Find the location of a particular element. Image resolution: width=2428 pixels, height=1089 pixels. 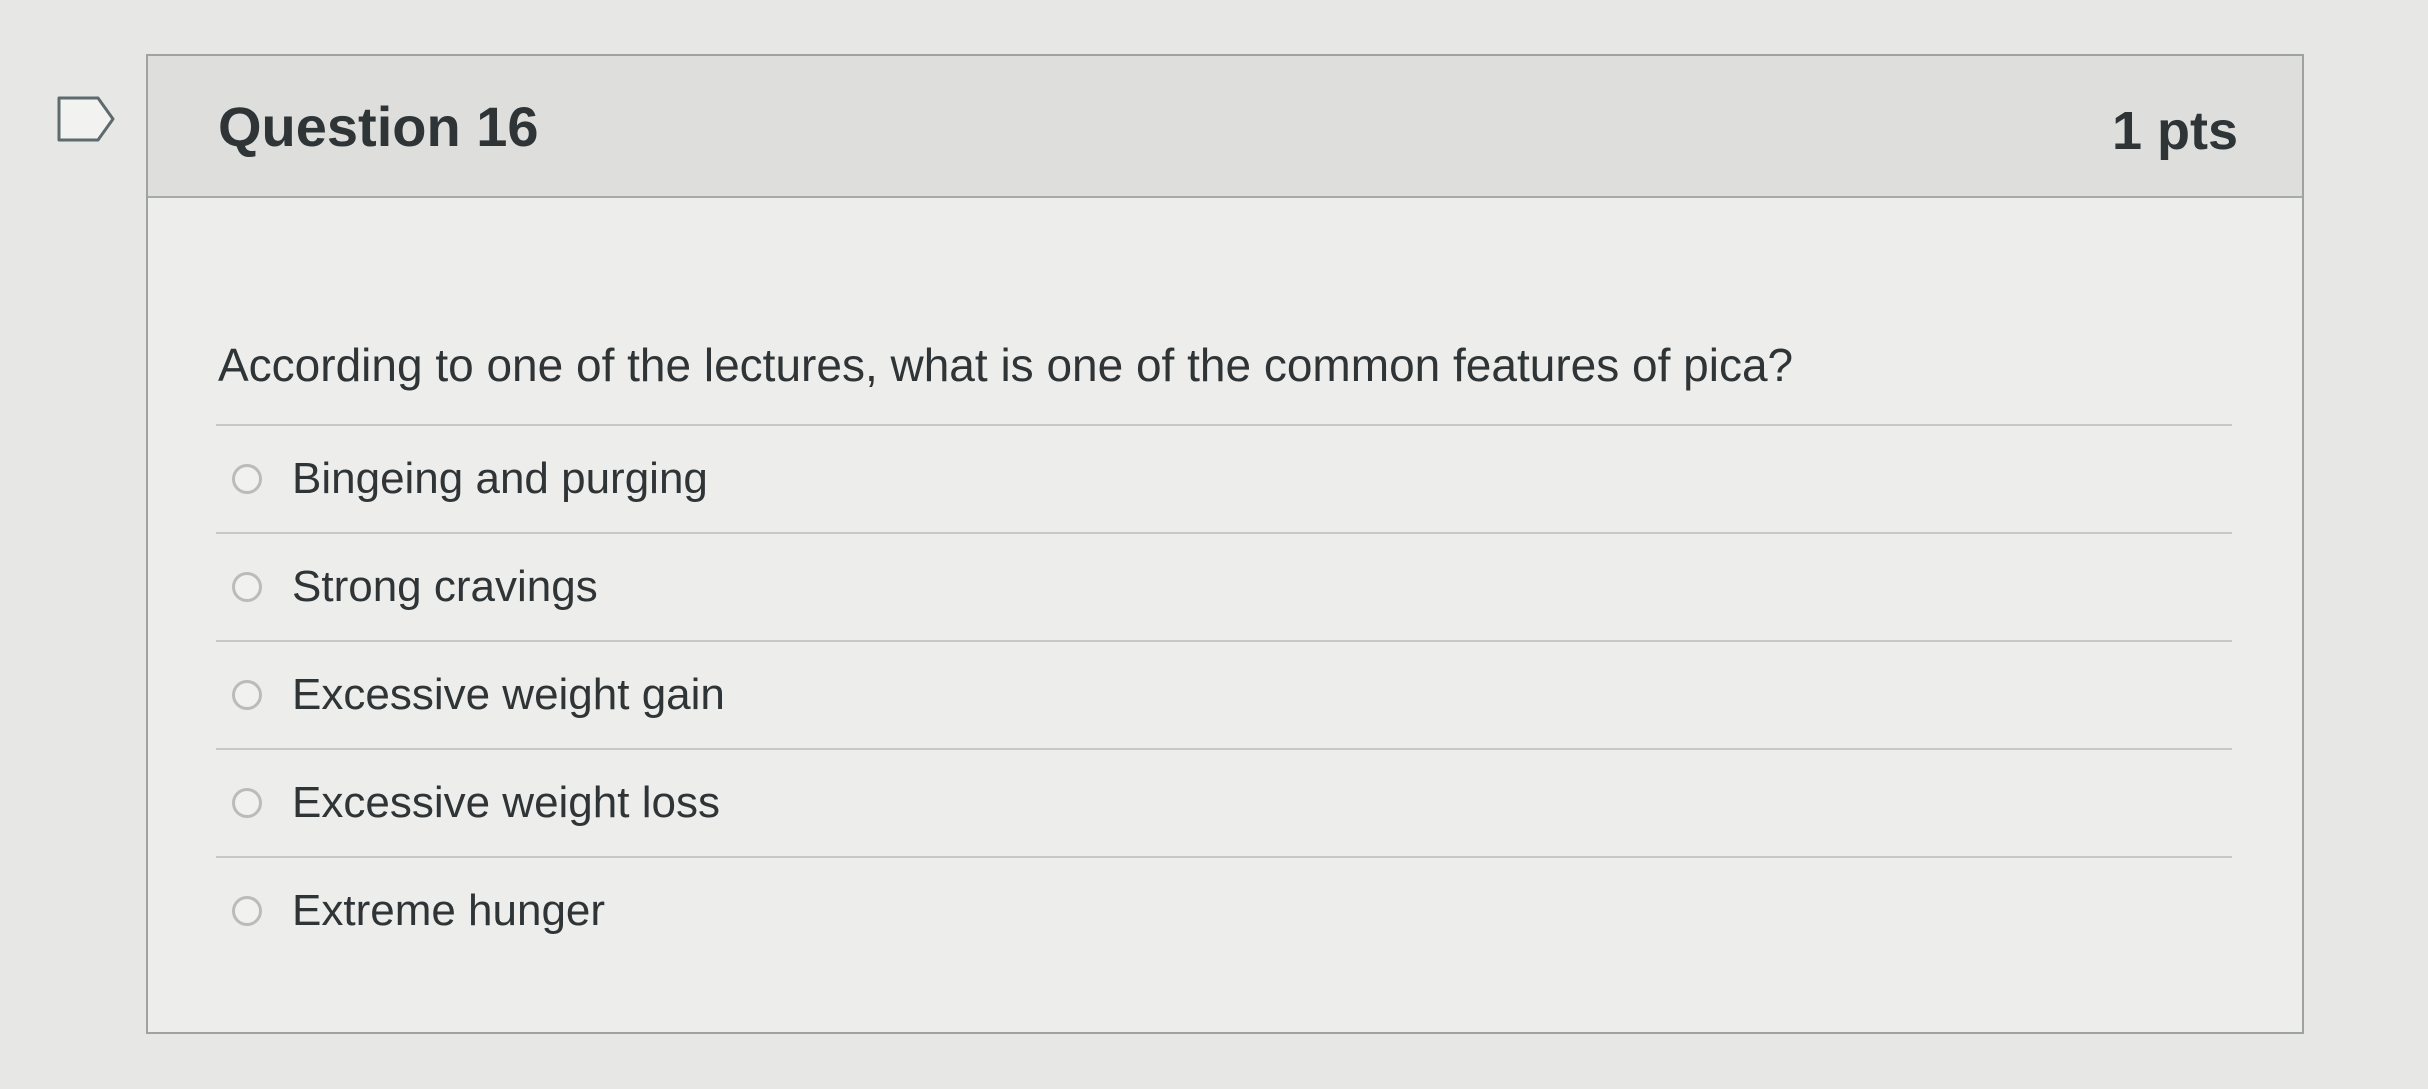

answer-label: Strong cravings is located at coordinates (445, 586).